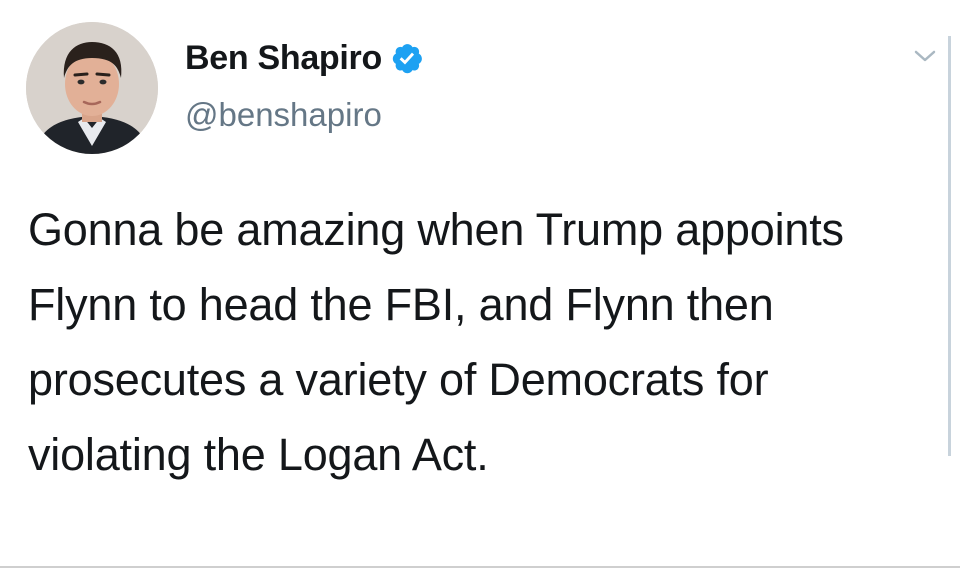 The width and height of the screenshot is (960, 571). I want to click on display-name: Ben Shapiro, so click(283, 58).